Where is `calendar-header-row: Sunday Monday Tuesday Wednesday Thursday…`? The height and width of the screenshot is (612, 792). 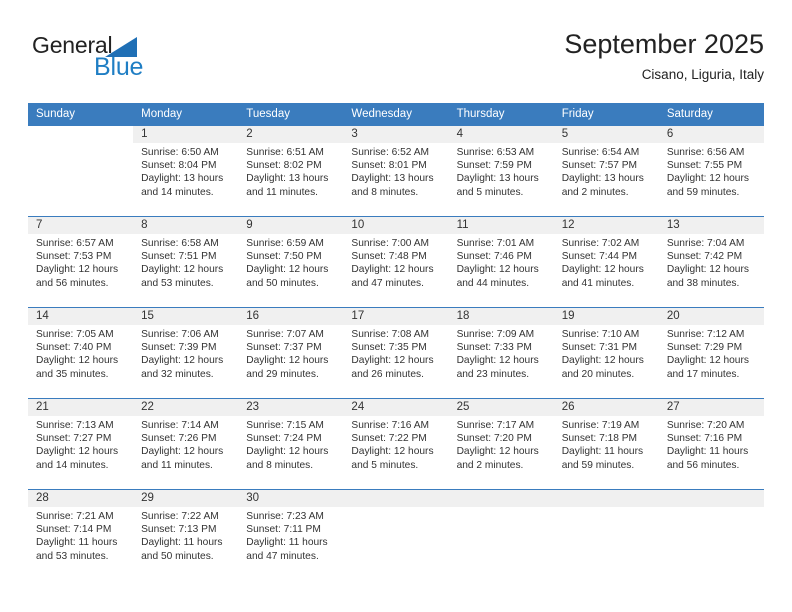 calendar-header-row: Sunday Monday Tuesday Wednesday Thursday… is located at coordinates (396, 114).